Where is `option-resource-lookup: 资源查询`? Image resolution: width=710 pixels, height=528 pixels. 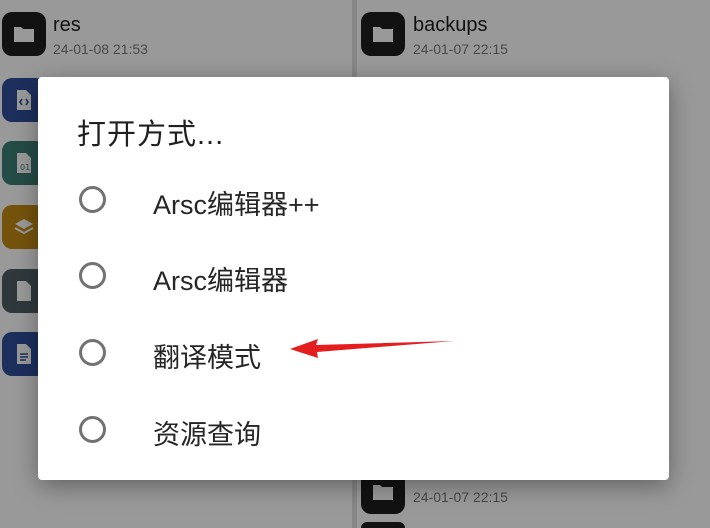
option-resource-lookup: 资源查询 is located at coordinates (353, 435).